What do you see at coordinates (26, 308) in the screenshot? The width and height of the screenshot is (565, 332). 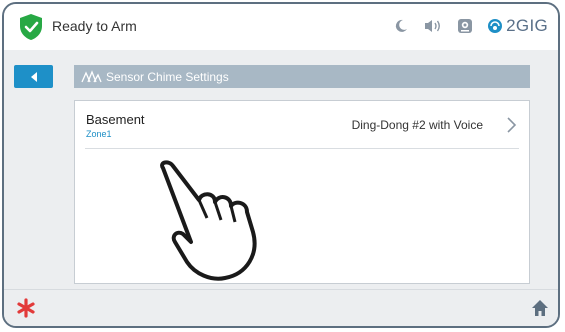 I see `emergency-asterisk-icon` at bounding box center [26, 308].